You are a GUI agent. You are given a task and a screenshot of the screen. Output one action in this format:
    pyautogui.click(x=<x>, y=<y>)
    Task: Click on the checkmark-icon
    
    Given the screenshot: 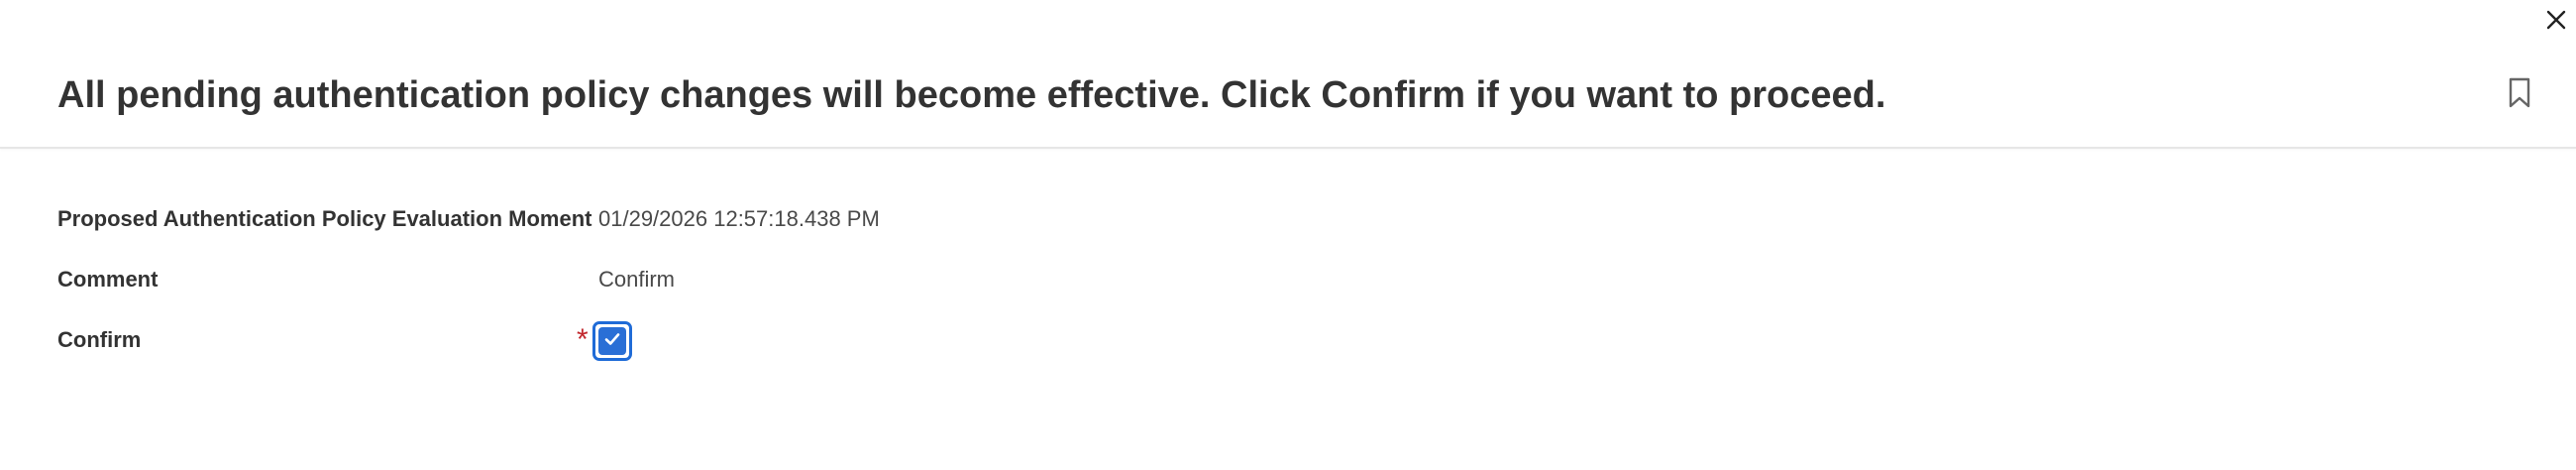 What is the action you would take?
    pyautogui.click(x=612, y=341)
    